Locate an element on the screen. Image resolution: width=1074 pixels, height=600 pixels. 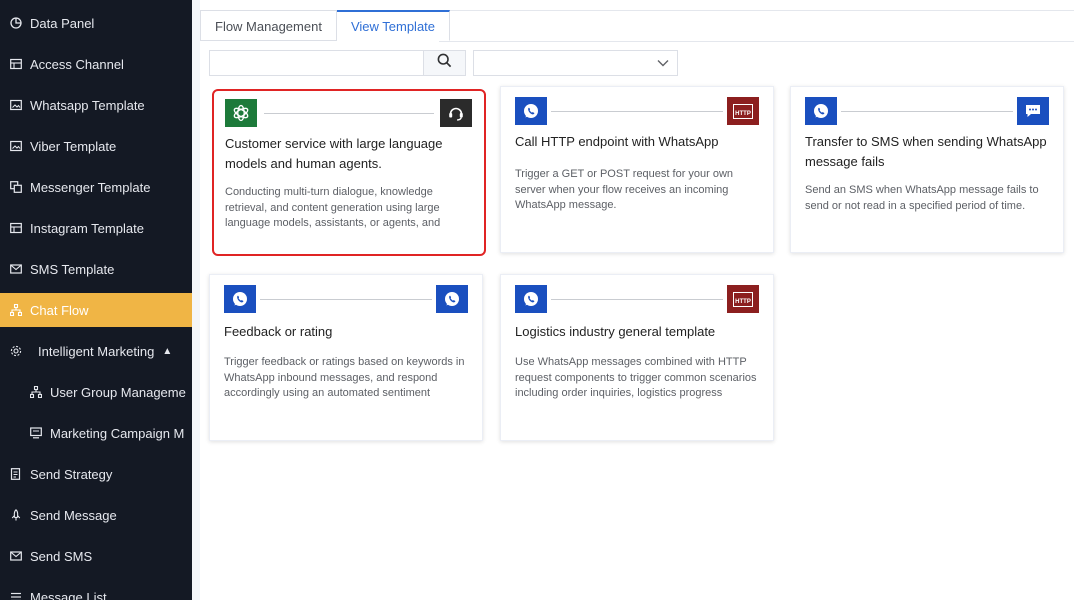
sidebar-item-label: Send Message is located at coordinates (73, 515).